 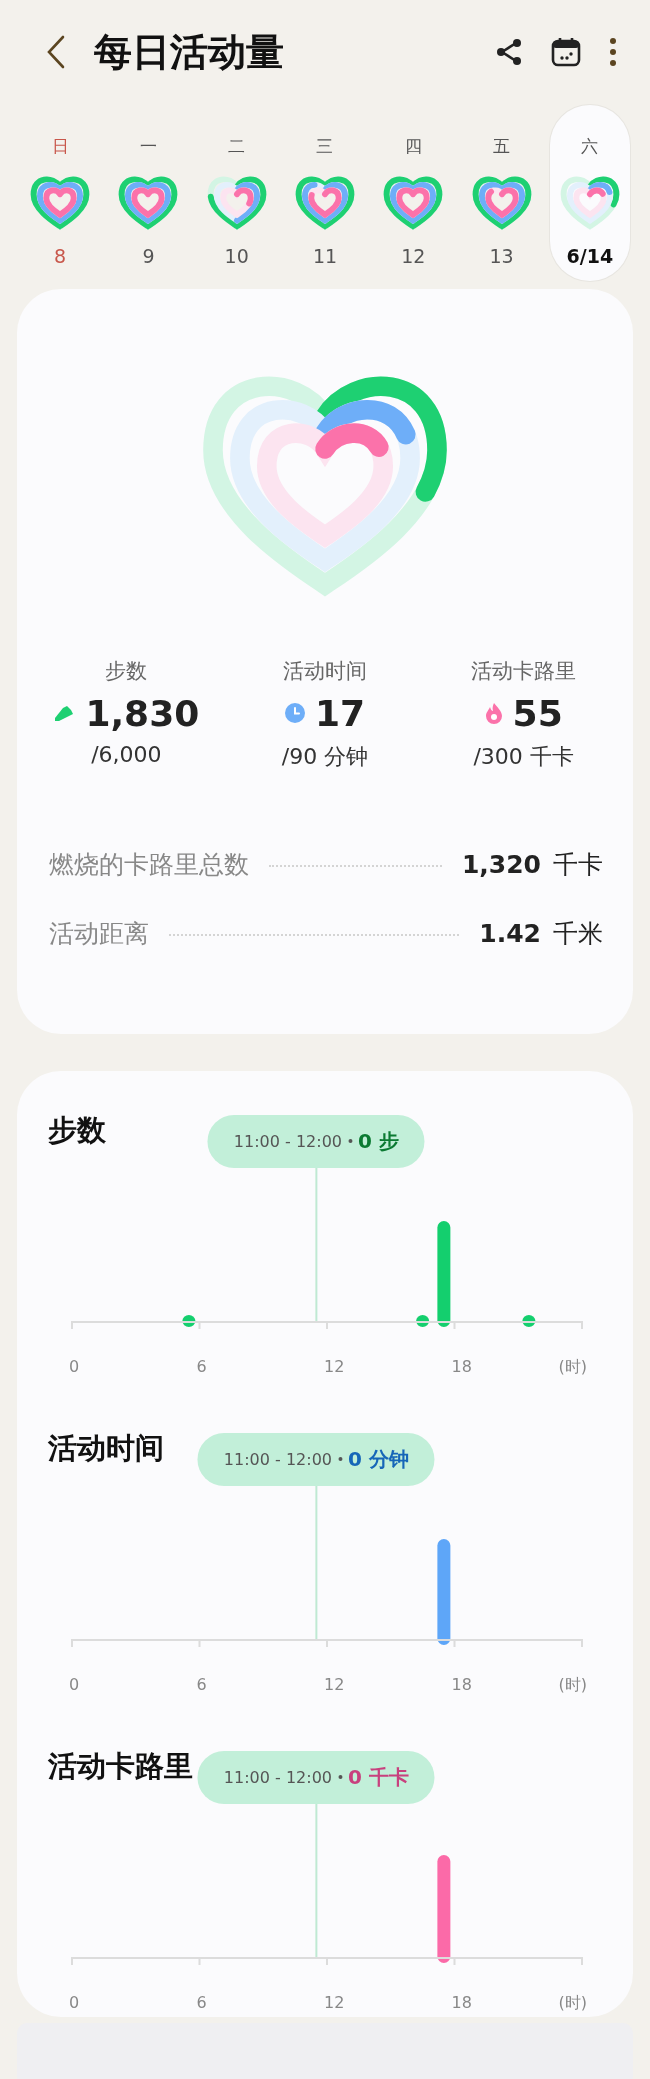 I want to click on total-label: 活动距离, so click(x=99, y=933).